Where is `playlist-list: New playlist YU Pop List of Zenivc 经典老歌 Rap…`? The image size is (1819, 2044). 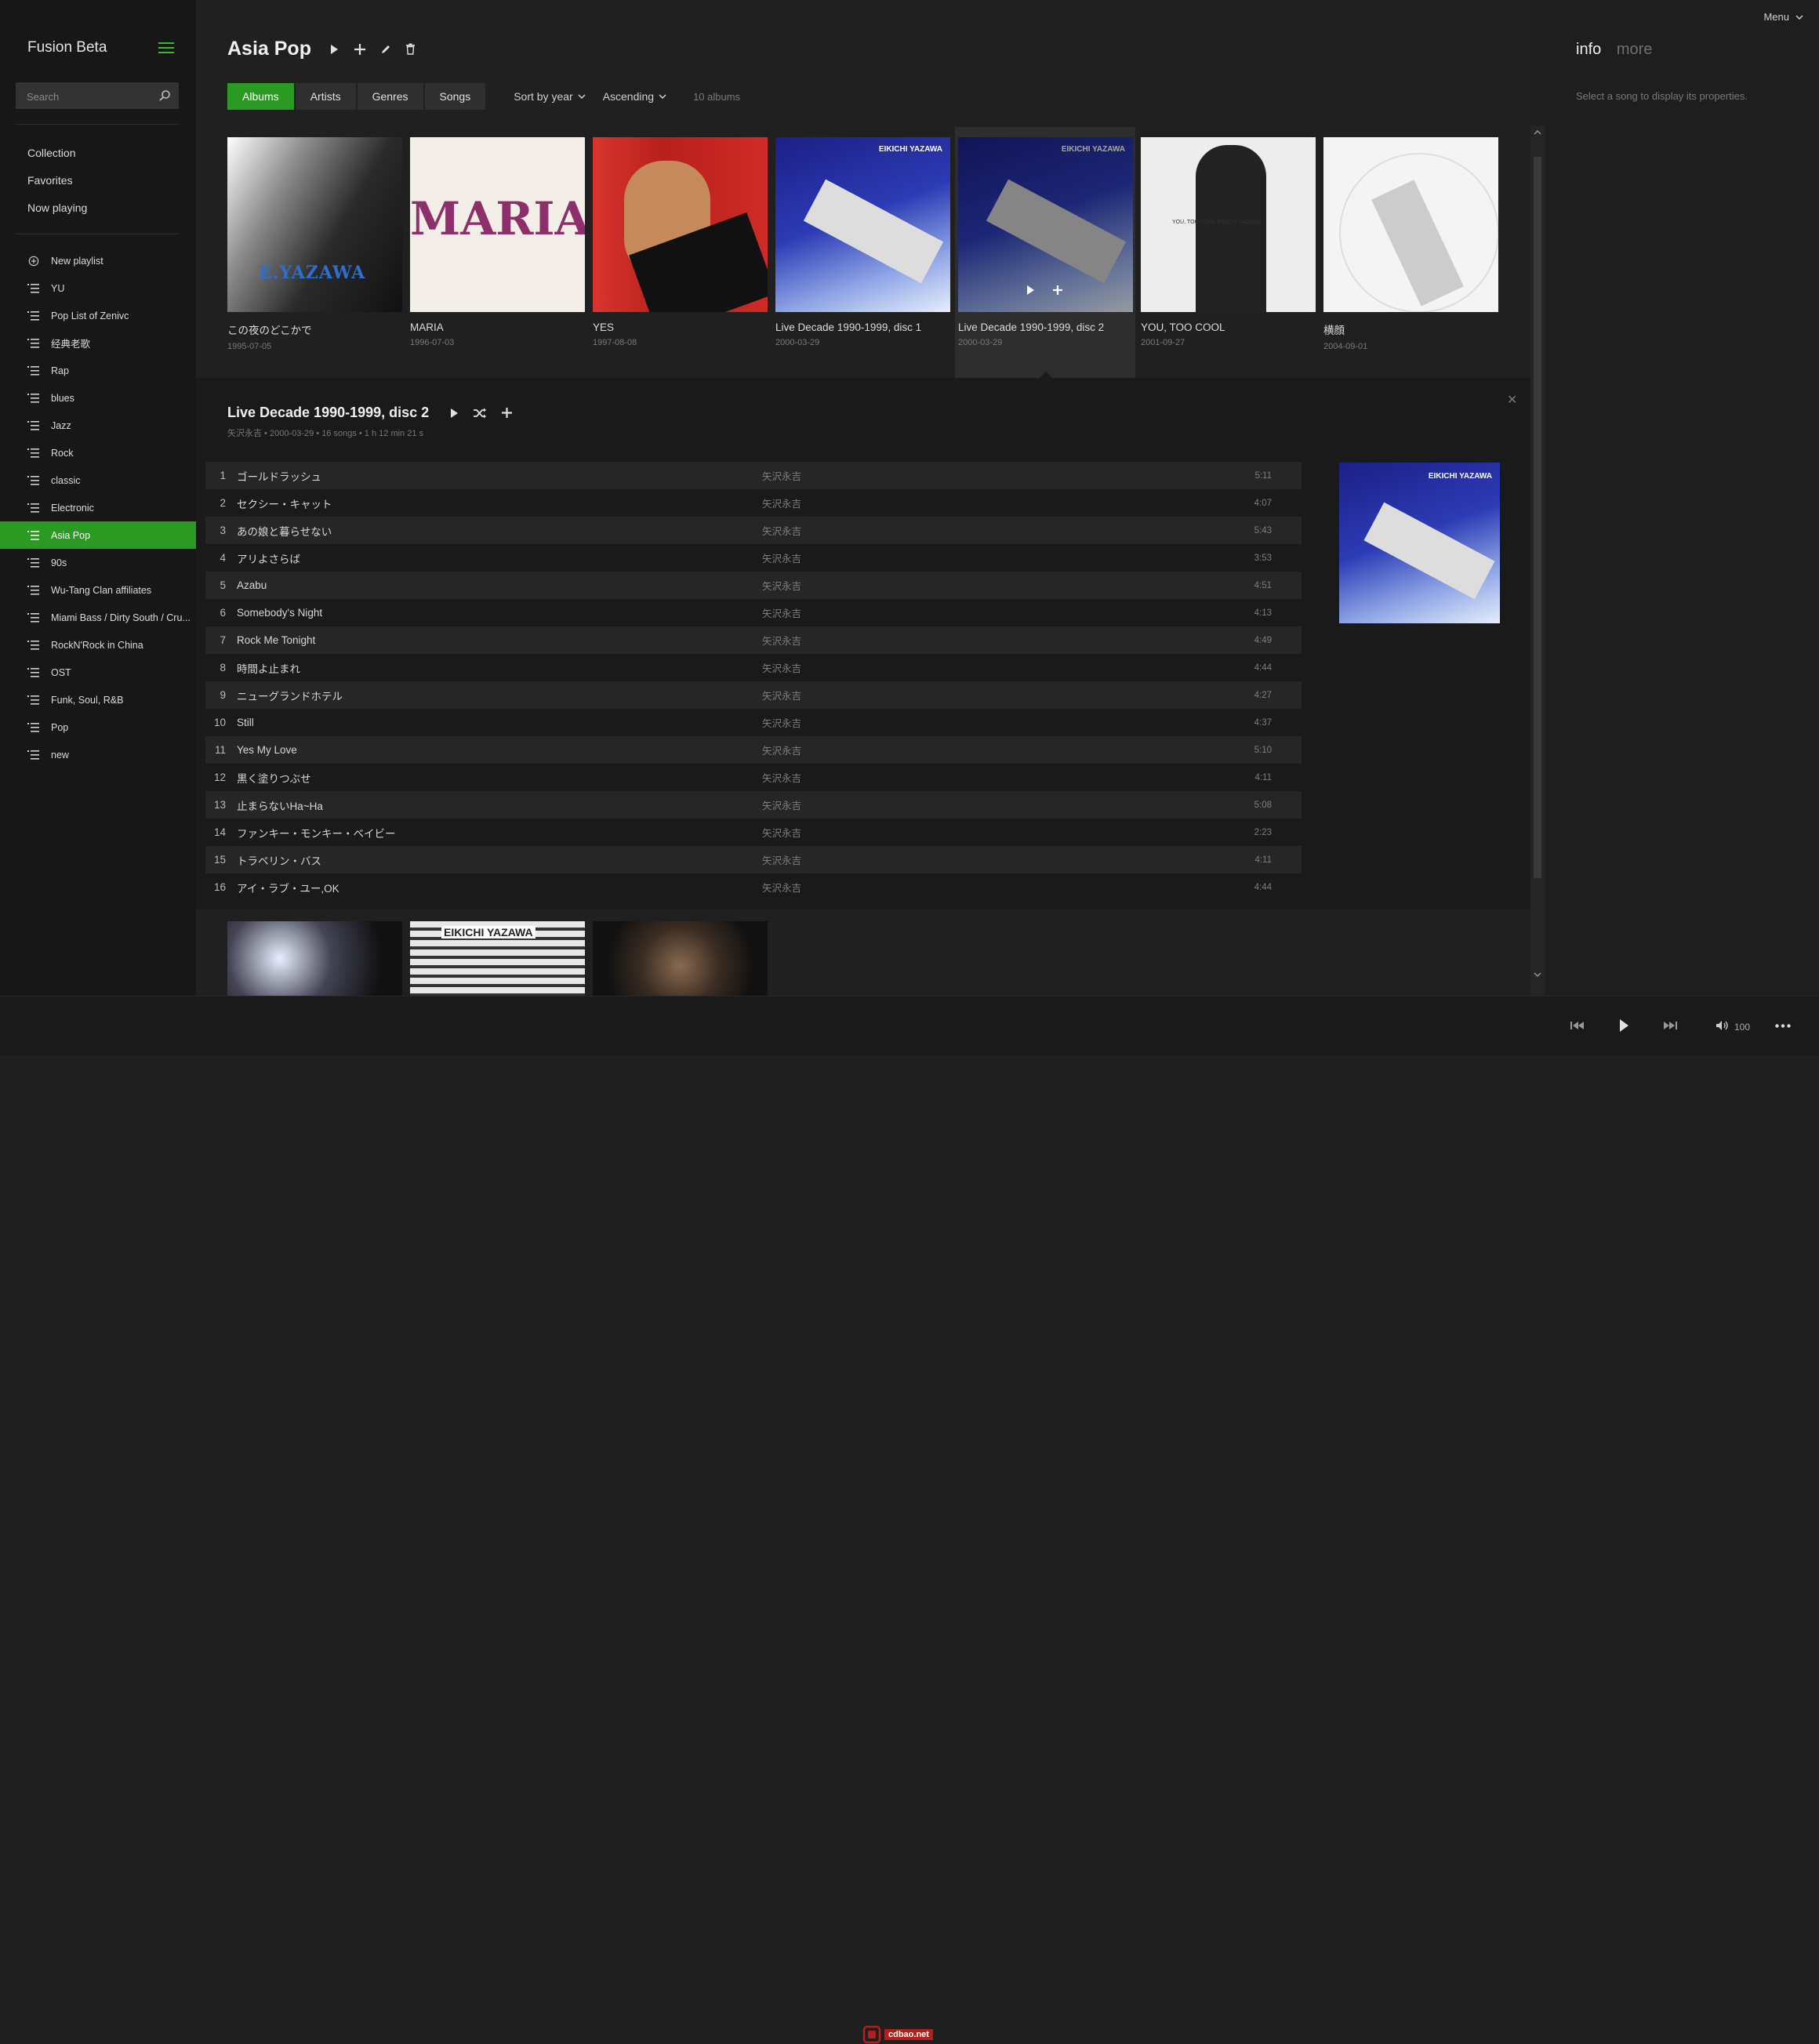 playlist-list: New playlist YU Pop List of Zenivc 经典老歌 Rap… is located at coordinates (98, 507).